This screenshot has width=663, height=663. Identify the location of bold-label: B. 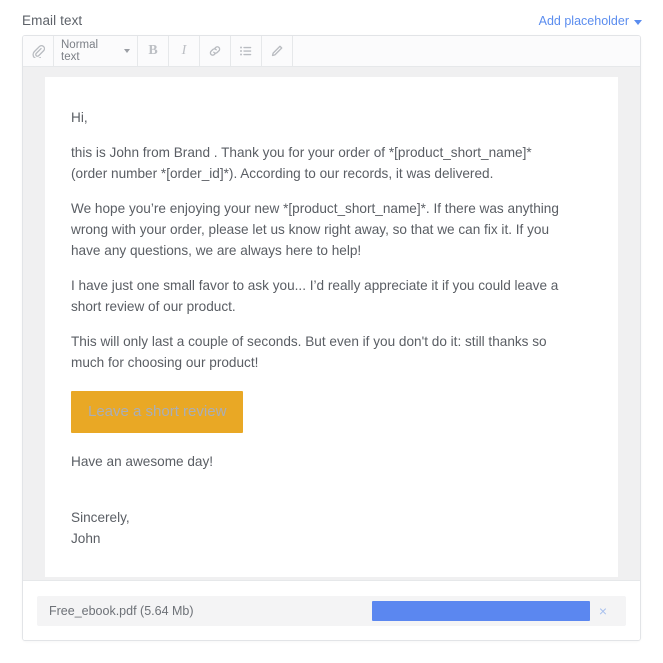
(153, 50).